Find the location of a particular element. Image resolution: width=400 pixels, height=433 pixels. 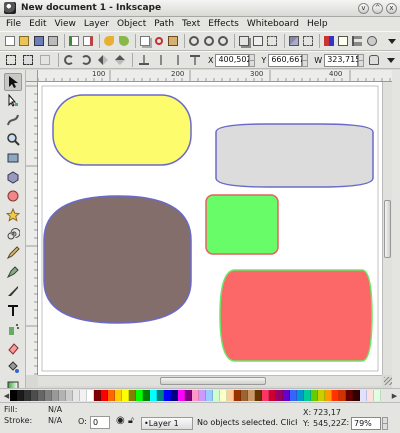

cut-icon is located at coordinates (159, 41).